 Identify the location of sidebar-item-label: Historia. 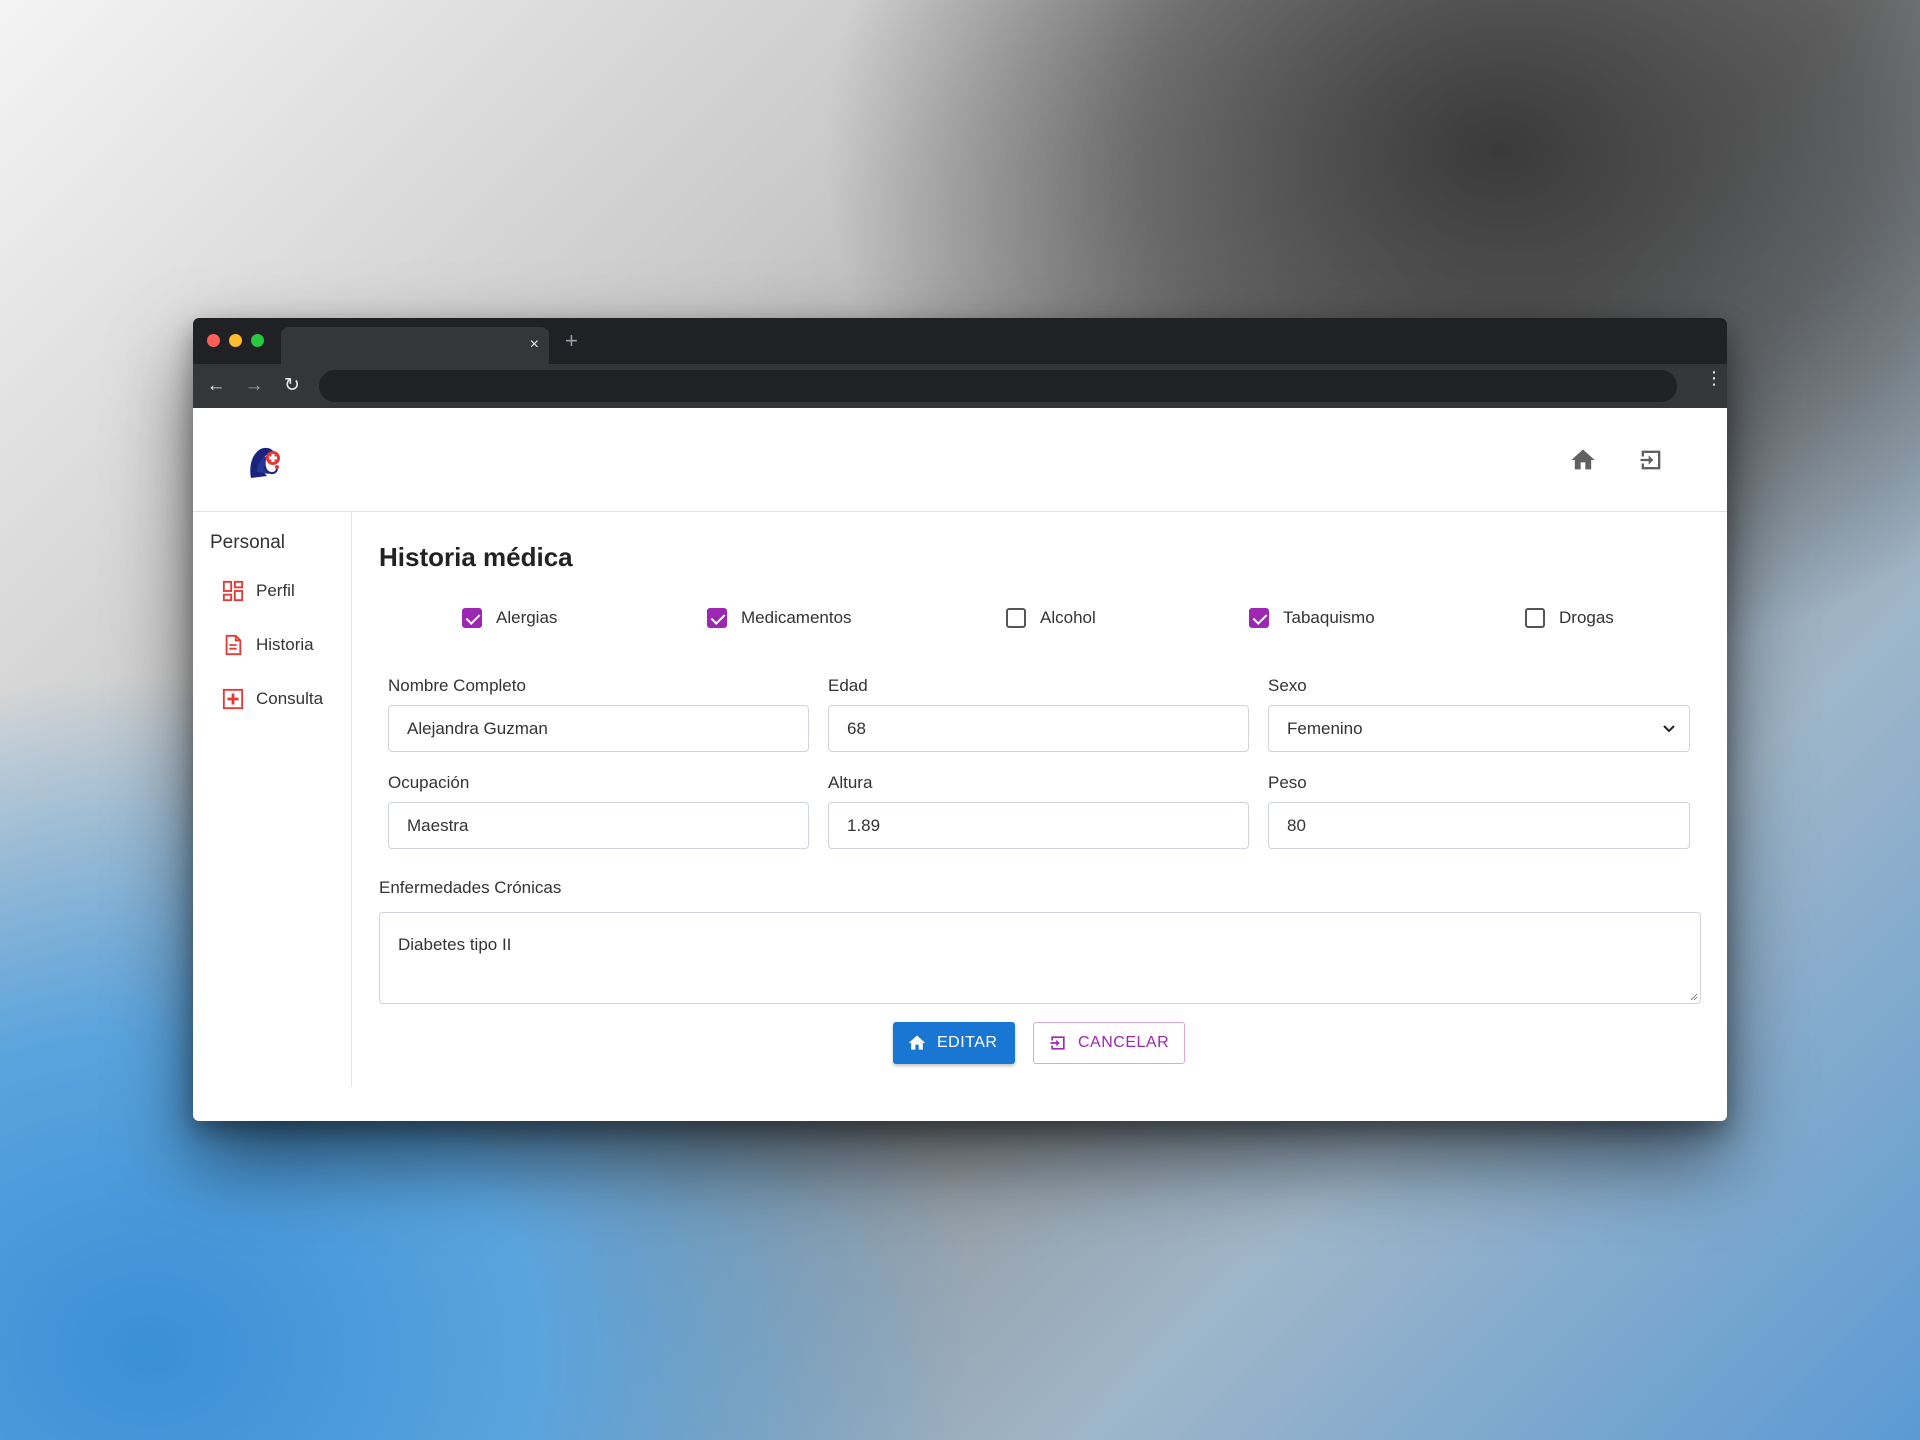
(285, 644).